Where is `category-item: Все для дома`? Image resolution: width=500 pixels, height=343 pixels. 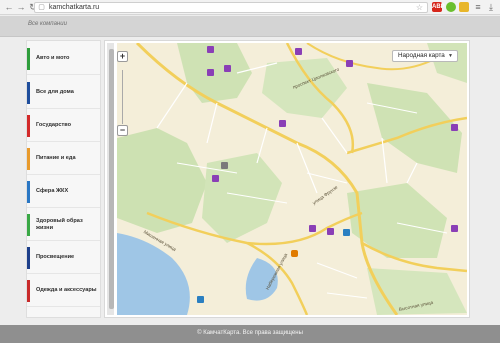 category-item: Все для дома is located at coordinates (63, 93).